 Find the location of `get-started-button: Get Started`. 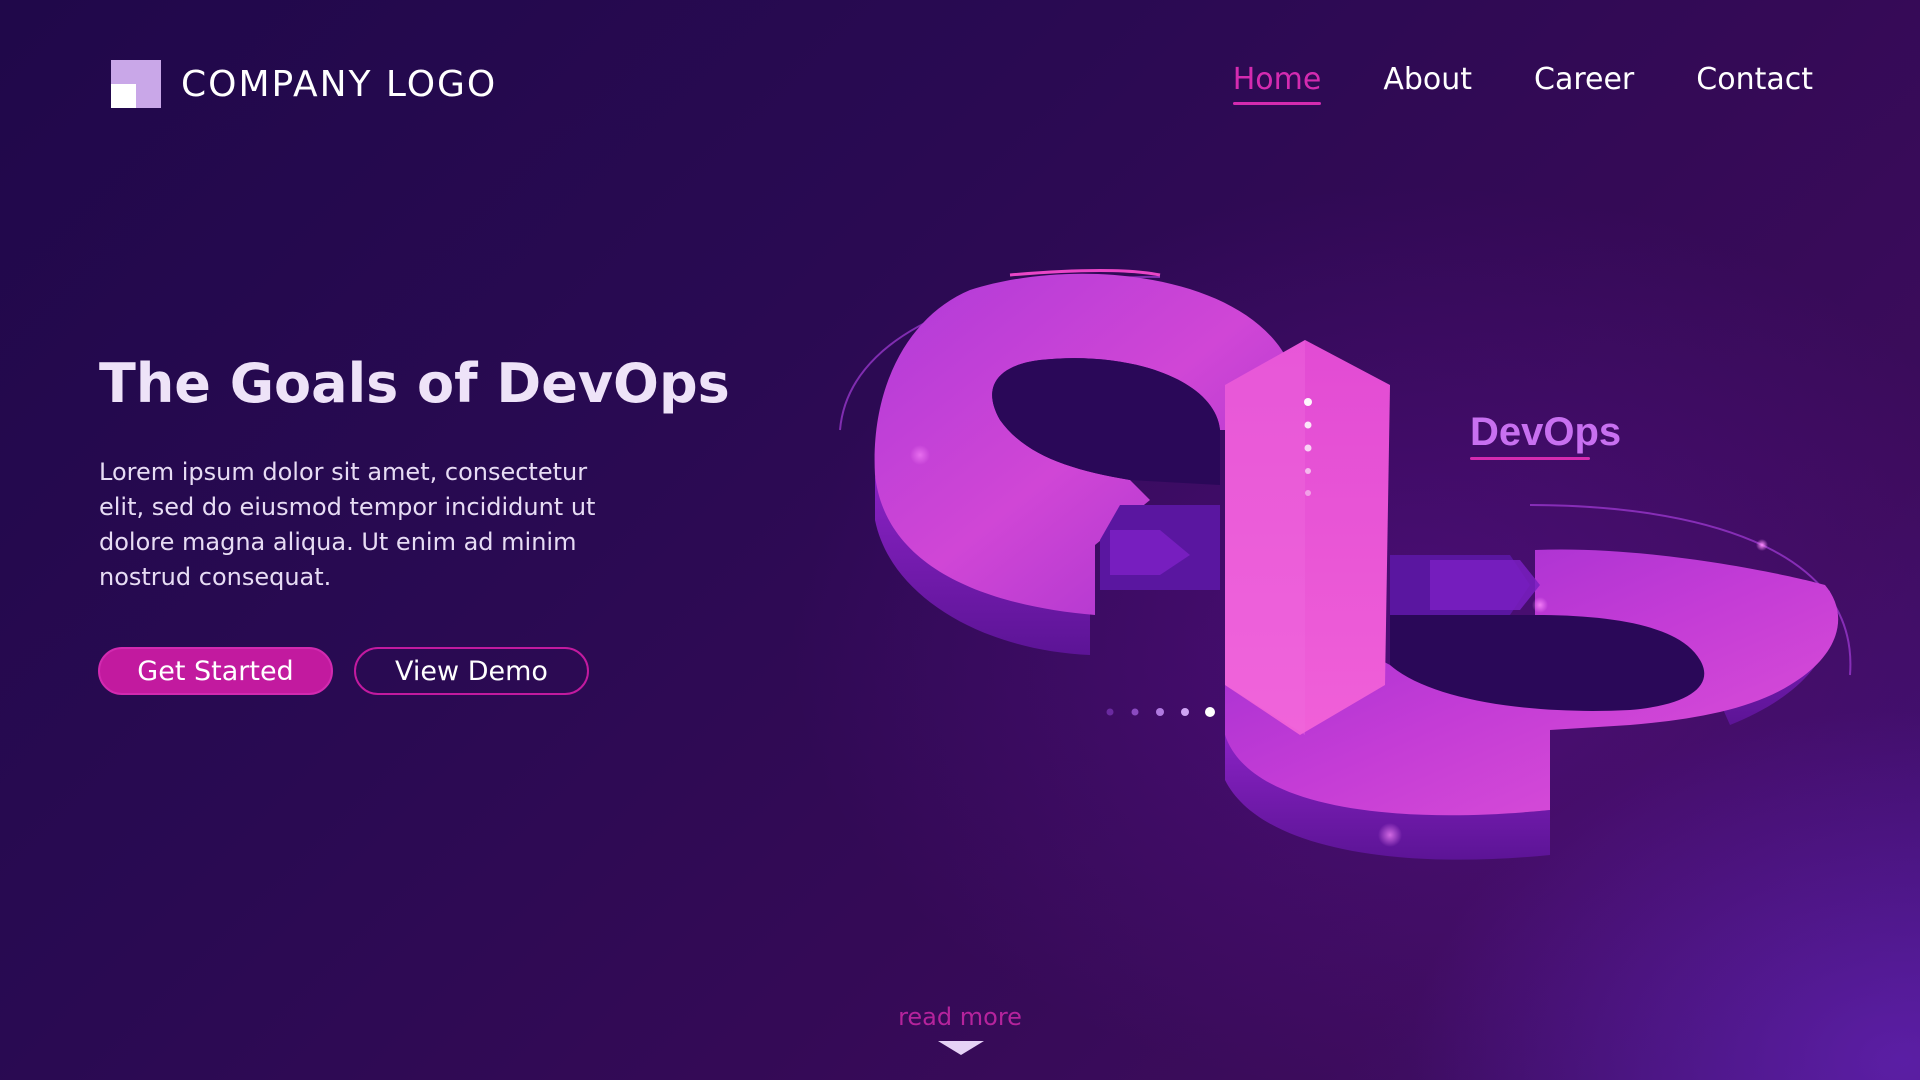

get-started-button: Get Started is located at coordinates (215, 671).